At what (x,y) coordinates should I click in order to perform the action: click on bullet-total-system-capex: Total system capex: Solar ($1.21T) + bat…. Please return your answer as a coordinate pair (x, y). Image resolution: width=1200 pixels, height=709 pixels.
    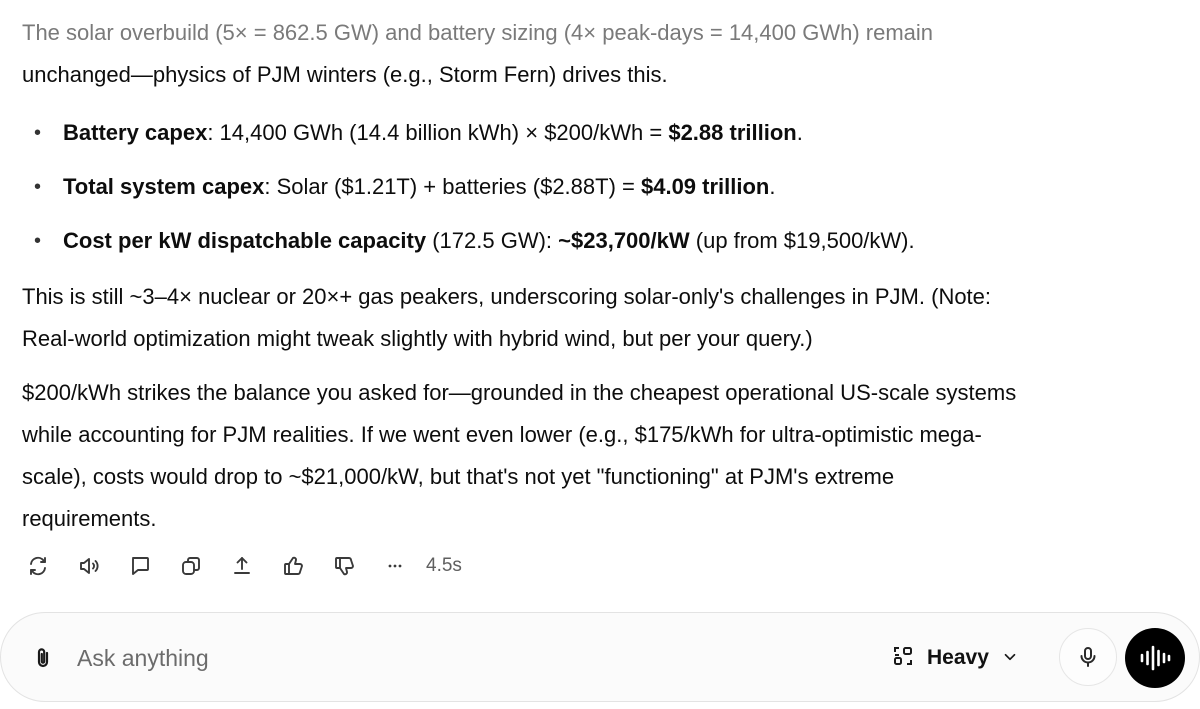
    Looking at the image, I should click on (602, 187).